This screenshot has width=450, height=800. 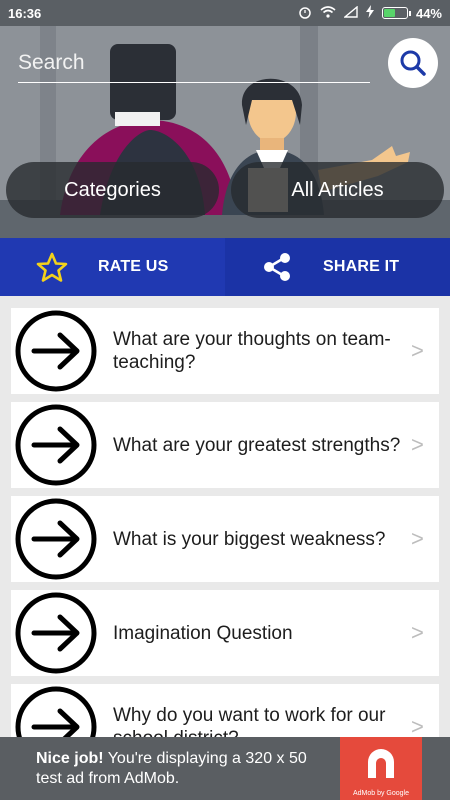 I want to click on search-bar, so click(x=228, y=63).